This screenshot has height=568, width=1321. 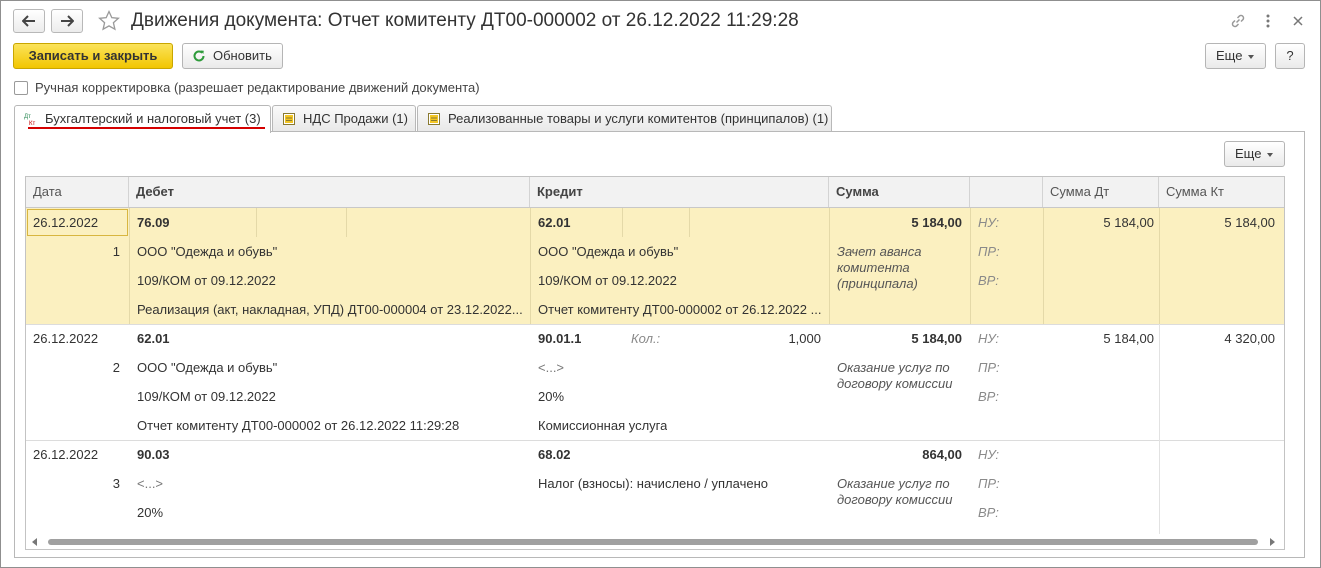 What do you see at coordinates (679, 192) in the screenshot?
I see `column-header-credit: Кредит` at bounding box center [679, 192].